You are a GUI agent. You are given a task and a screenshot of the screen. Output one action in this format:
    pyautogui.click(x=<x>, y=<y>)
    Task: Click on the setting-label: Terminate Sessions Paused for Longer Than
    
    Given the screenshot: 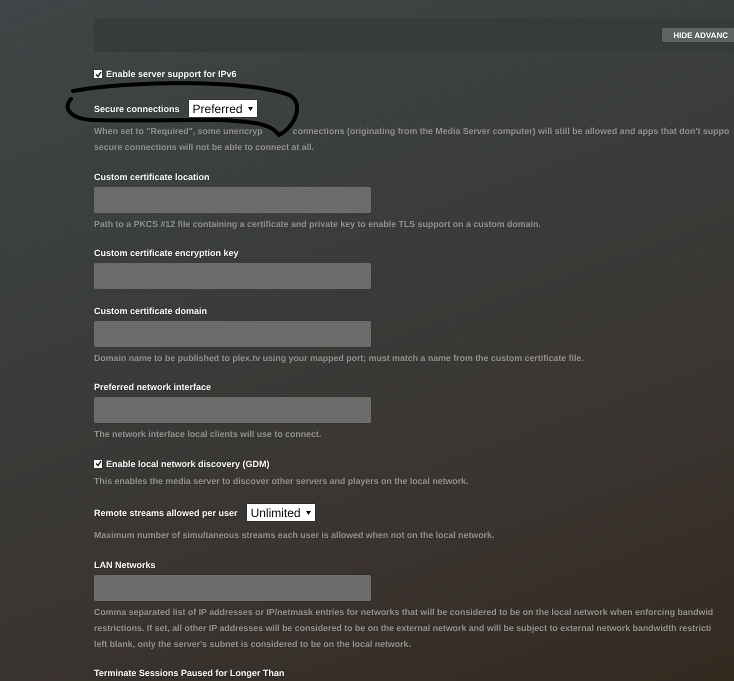 What is the action you would take?
    pyautogui.click(x=190, y=673)
    